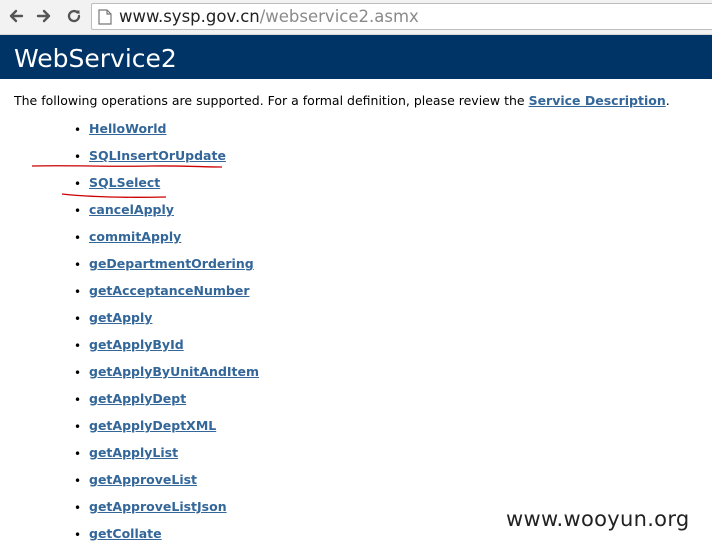 Image resolution: width=712 pixels, height=548 pixels. What do you see at coordinates (136, 345) in the screenshot?
I see `operation-link: getApplyById` at bounding box center [136, 345].